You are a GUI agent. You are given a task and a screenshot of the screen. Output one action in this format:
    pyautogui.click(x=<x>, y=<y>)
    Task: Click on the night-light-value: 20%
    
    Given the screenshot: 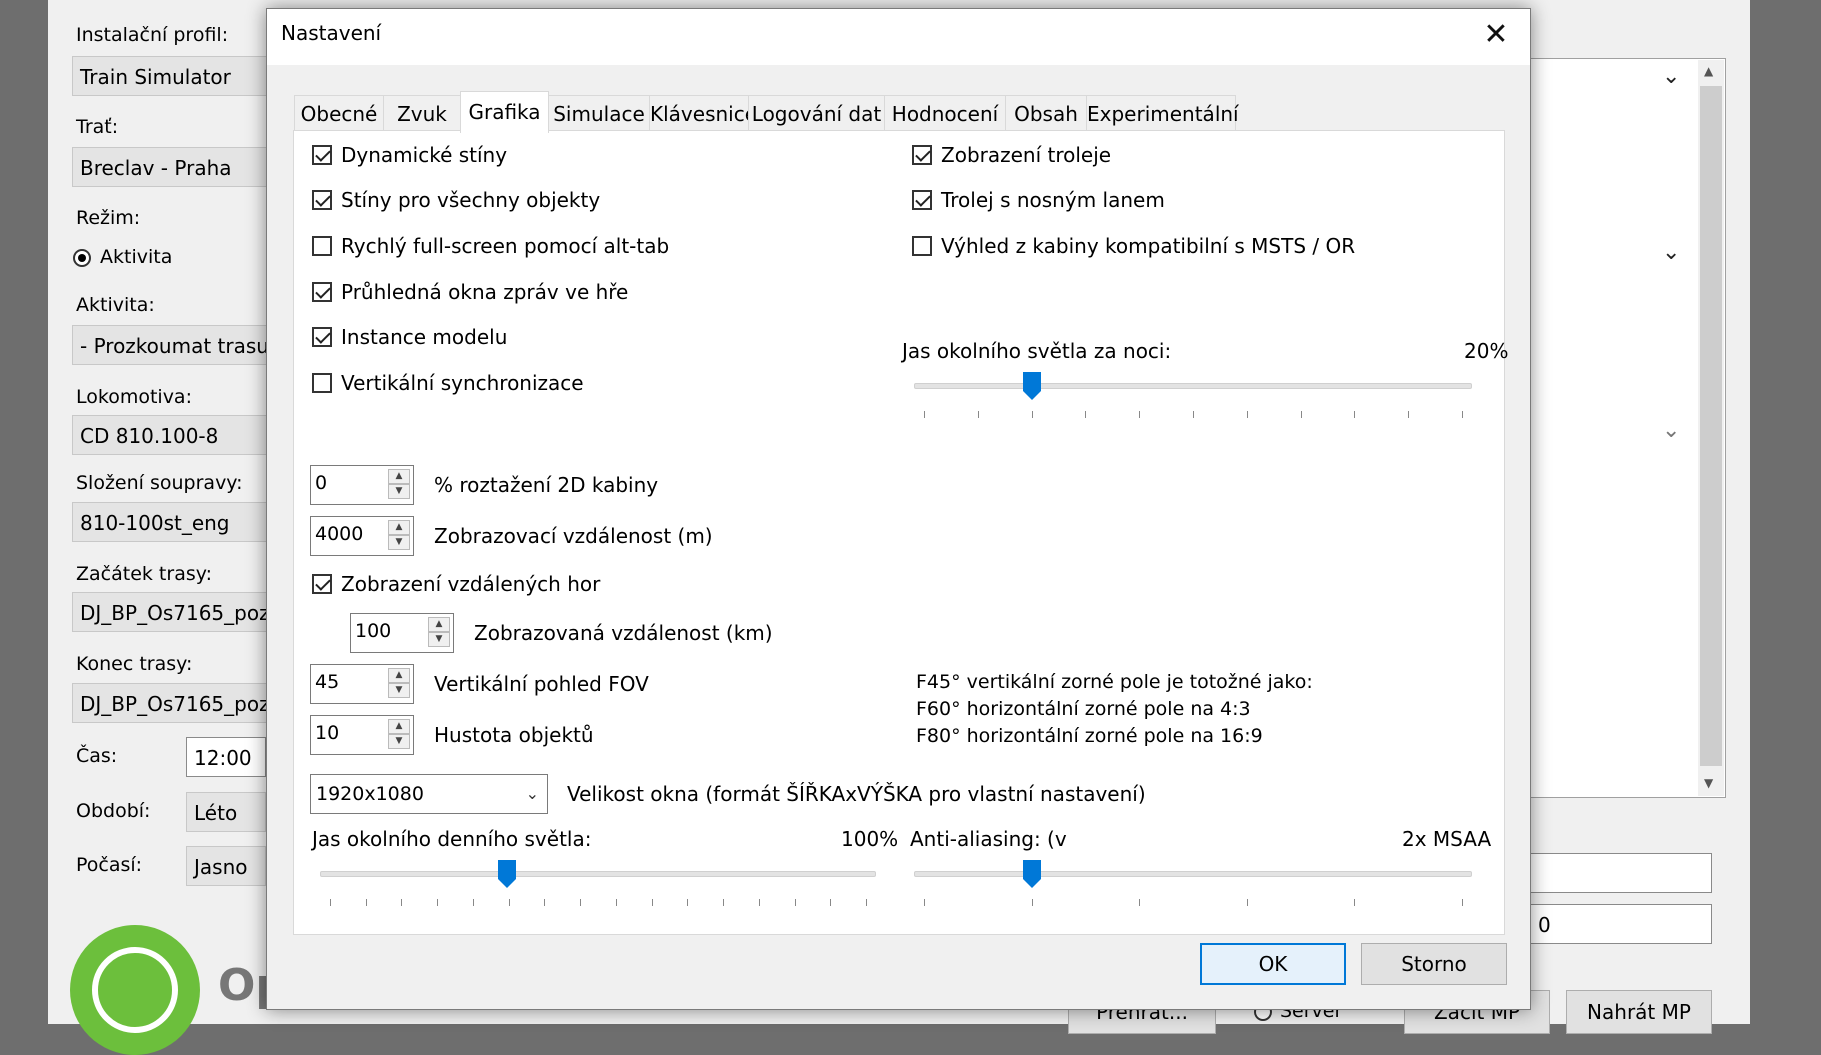 What is the action you would take?
    pyautogui.click(x=1486, y=351)
    